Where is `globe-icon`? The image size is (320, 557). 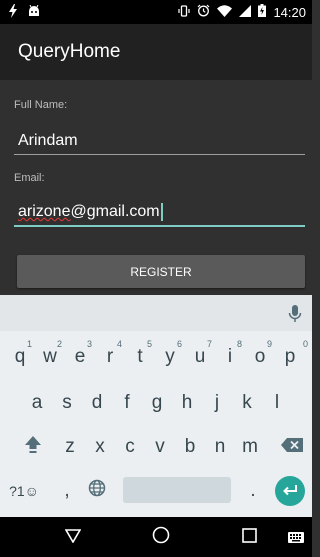
globe-icon is located at coordinates (97, 491).